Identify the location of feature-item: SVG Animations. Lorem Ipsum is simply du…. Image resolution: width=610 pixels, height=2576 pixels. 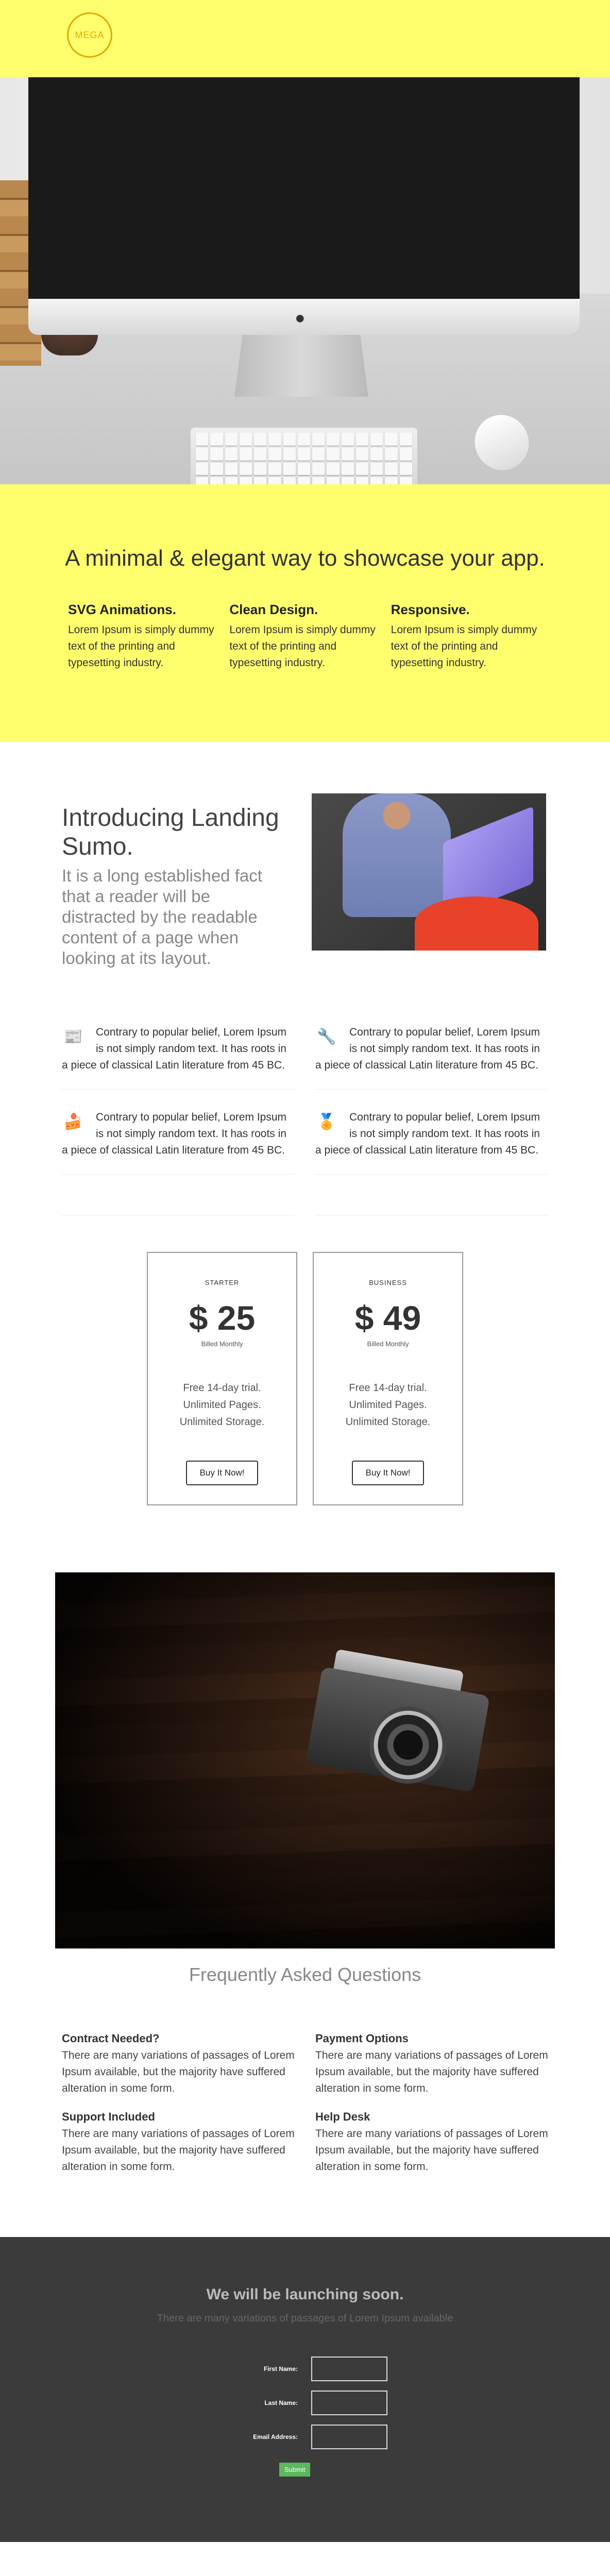
(144, 636).